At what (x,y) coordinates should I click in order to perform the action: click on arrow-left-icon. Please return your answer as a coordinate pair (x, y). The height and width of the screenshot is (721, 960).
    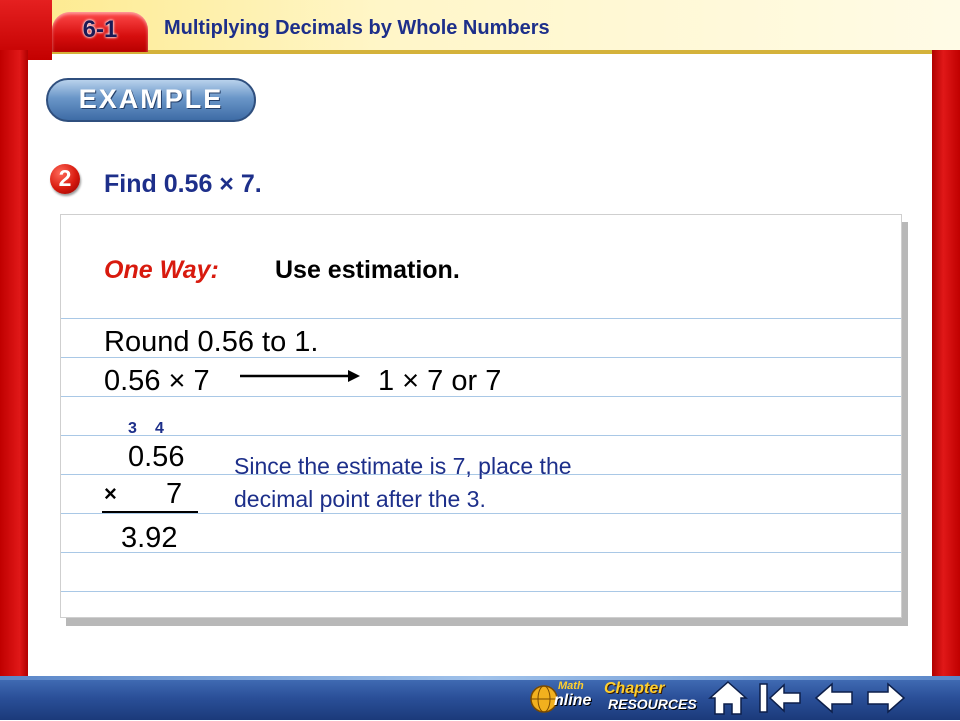
    Looking at the image, I should click on (833, 698).